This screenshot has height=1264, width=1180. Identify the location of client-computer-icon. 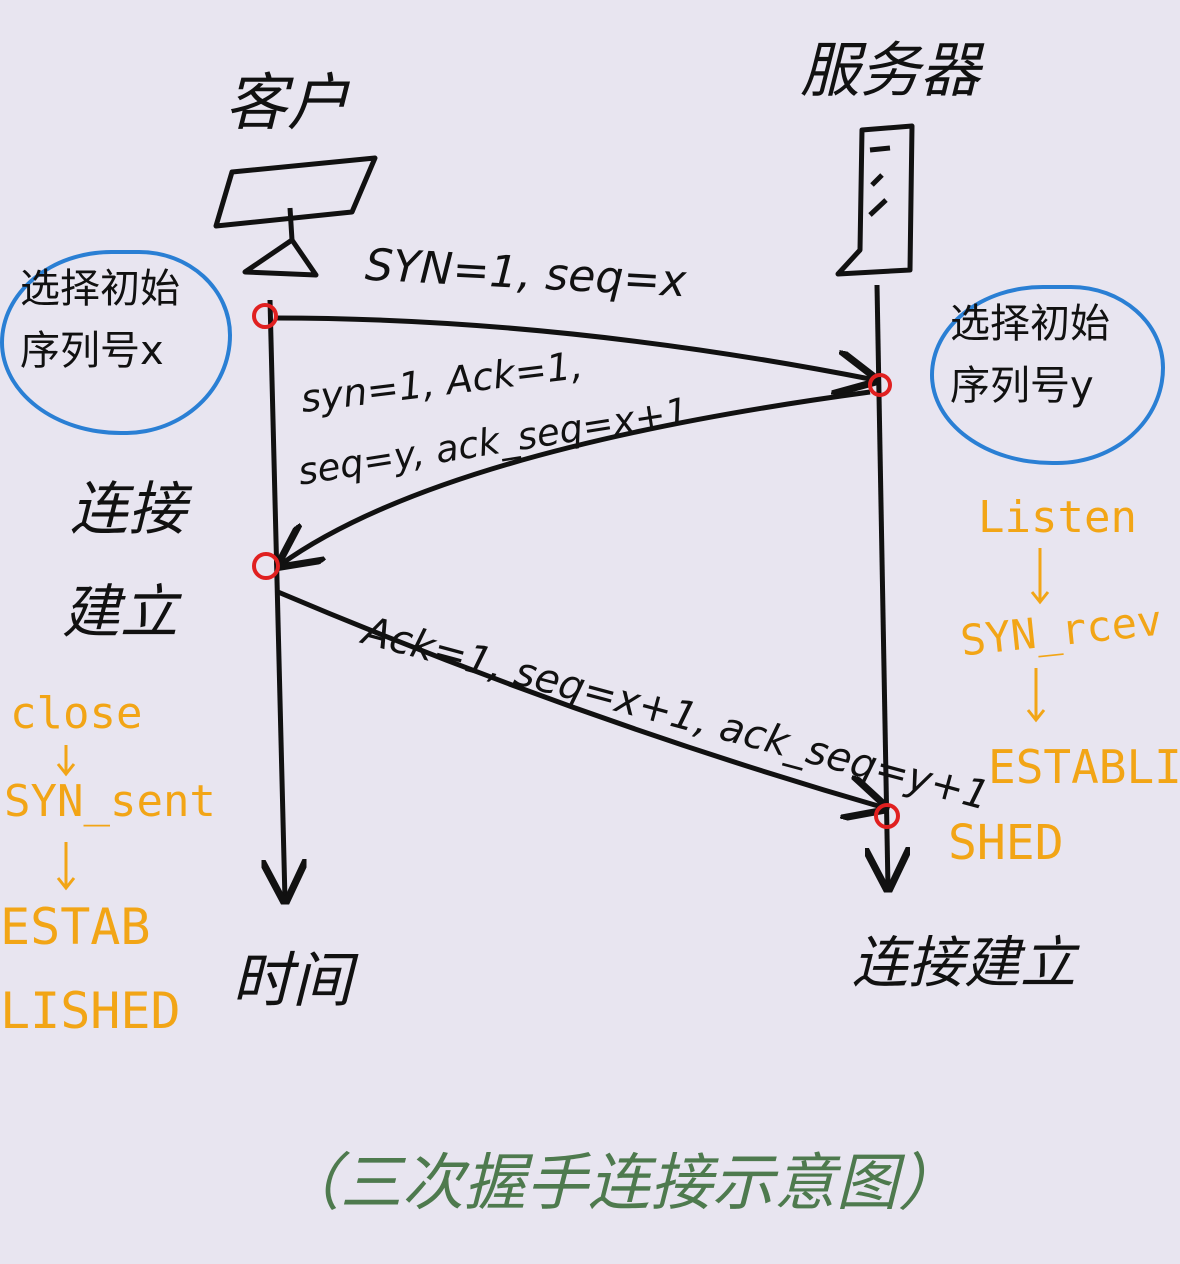
(295, 216).